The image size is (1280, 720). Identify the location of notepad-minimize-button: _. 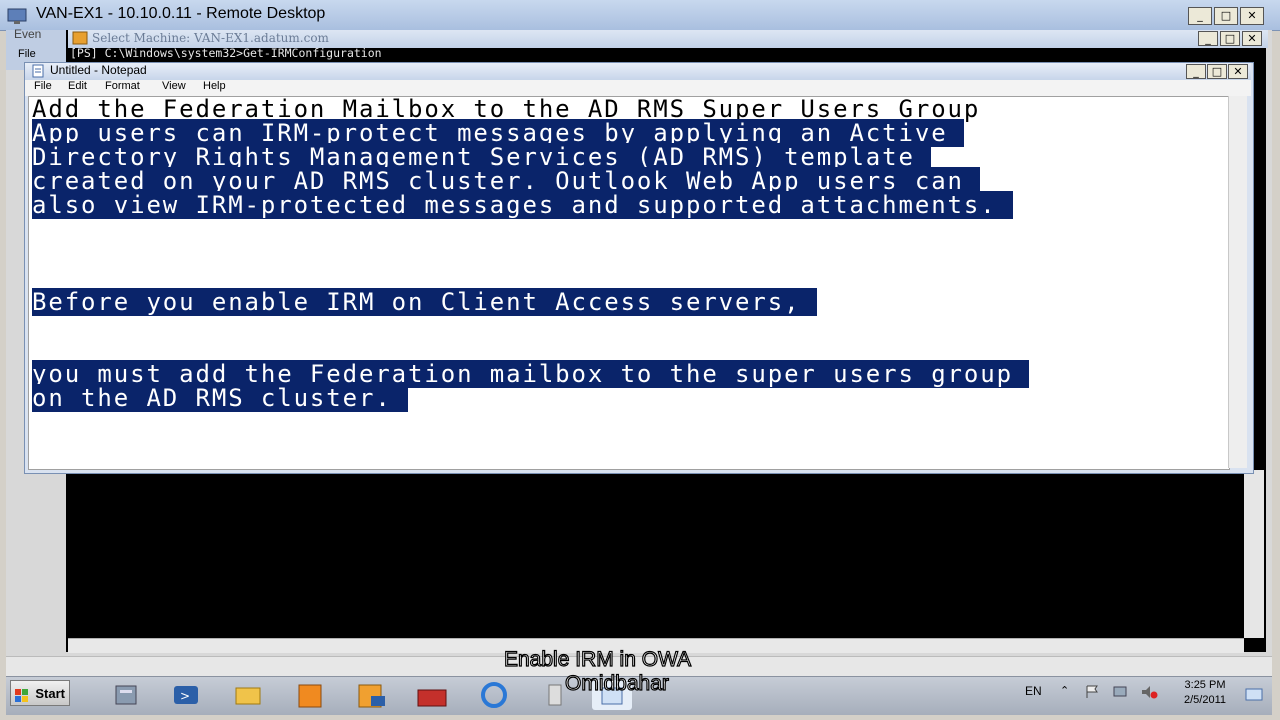
(1196, 71).